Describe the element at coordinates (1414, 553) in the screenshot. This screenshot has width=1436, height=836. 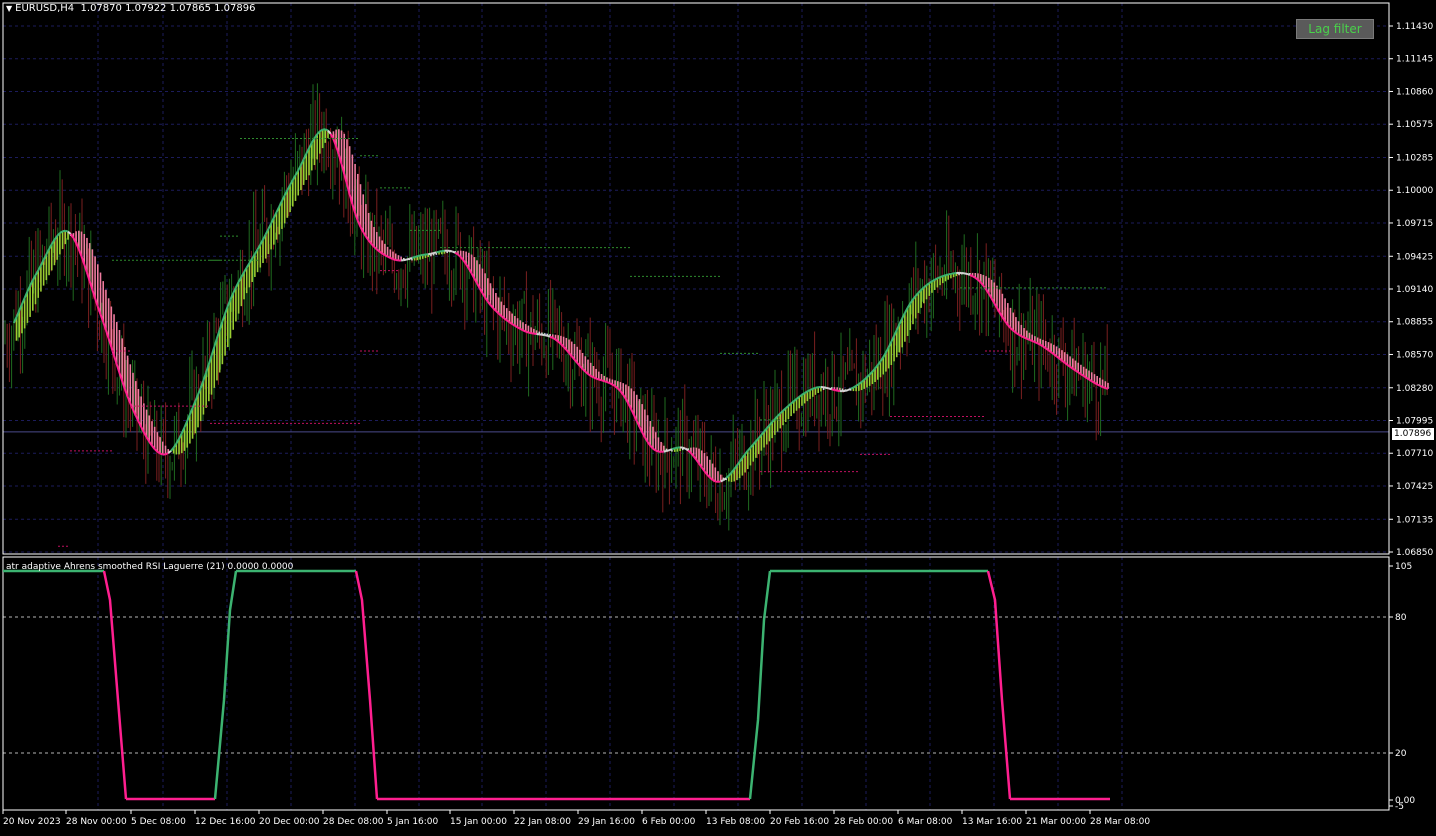
I see `price-axis-label: 1.06850` at that location.